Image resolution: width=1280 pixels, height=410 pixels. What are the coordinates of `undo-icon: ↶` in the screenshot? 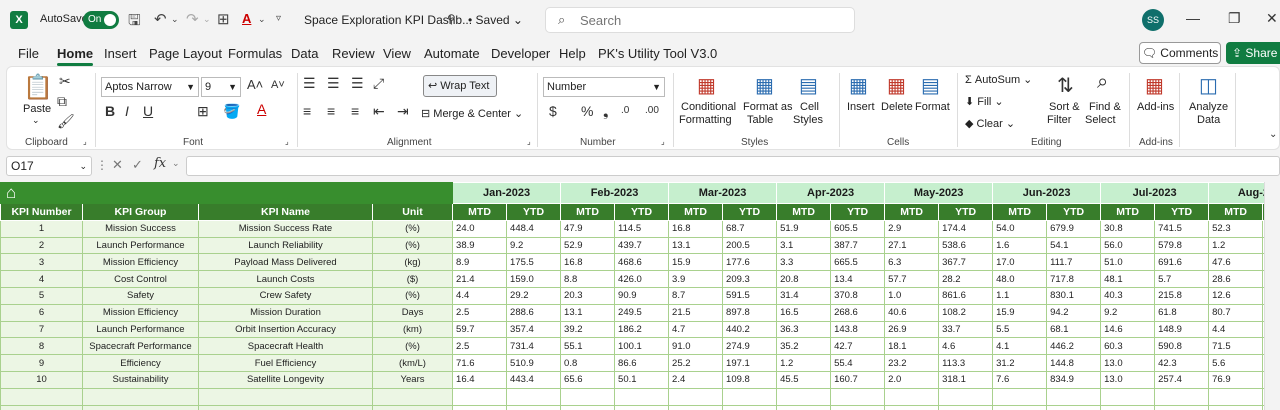 It's located at (160, 19).